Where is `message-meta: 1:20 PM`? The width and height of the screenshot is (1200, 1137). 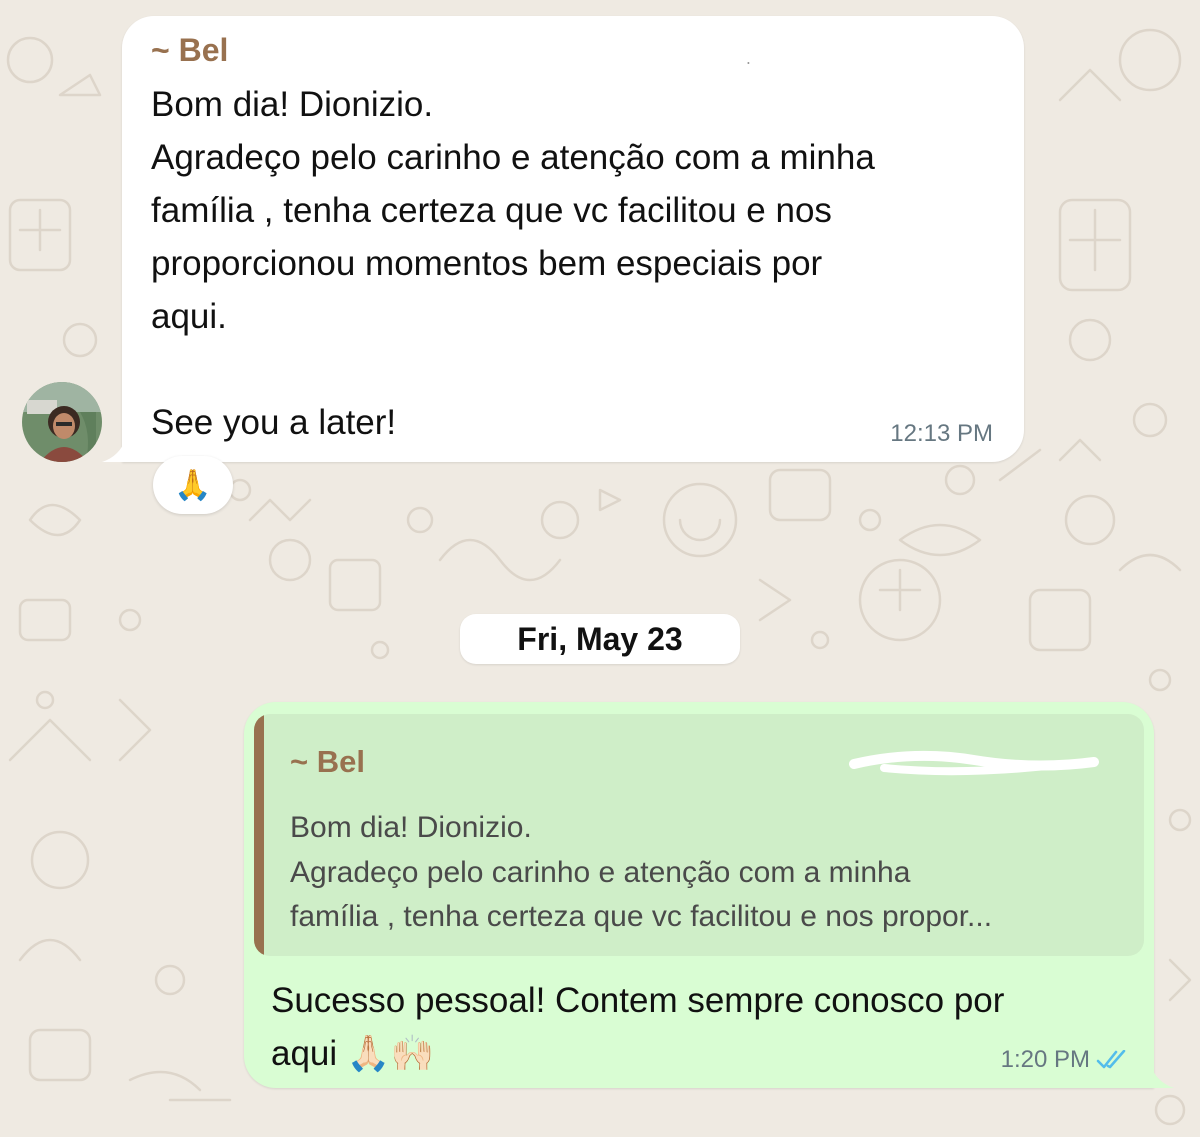
message-meta: 1:20 PM is located at coordinates (1064, 1060).